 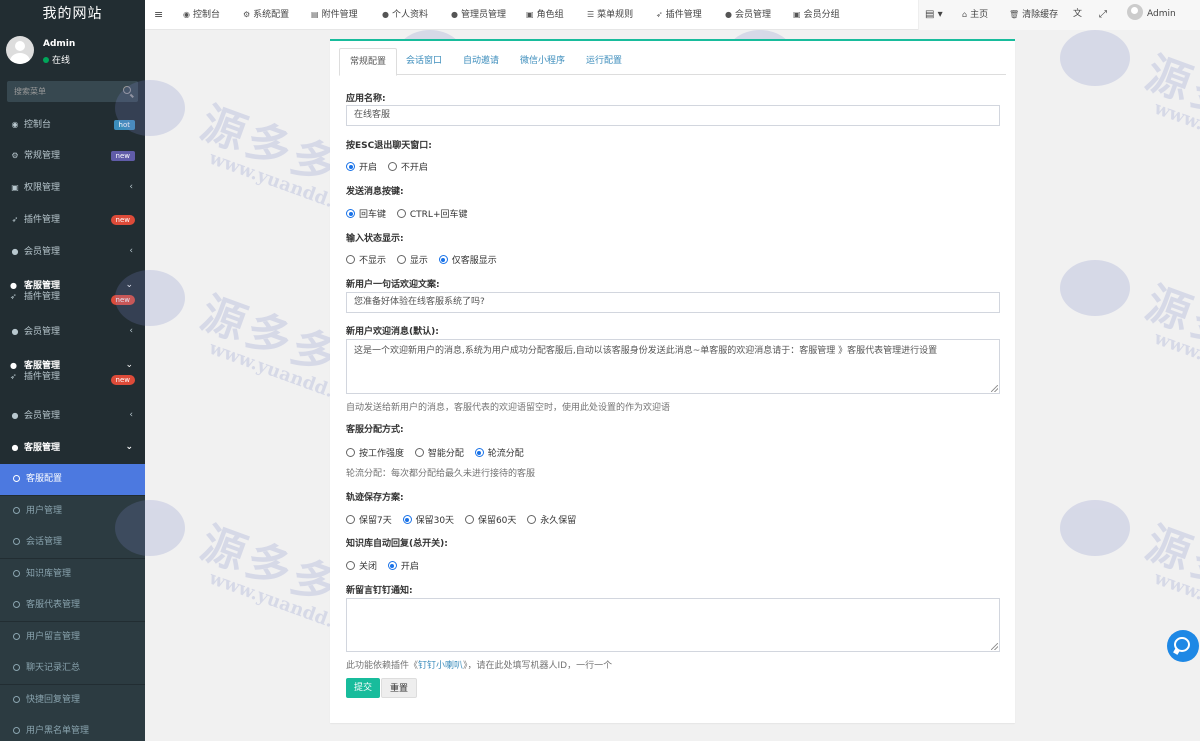 What do you see at coordinates (366, 213) in the screenshot?
I see `send-key-radio-enter: 回车键` at bounding box center [366, 213].